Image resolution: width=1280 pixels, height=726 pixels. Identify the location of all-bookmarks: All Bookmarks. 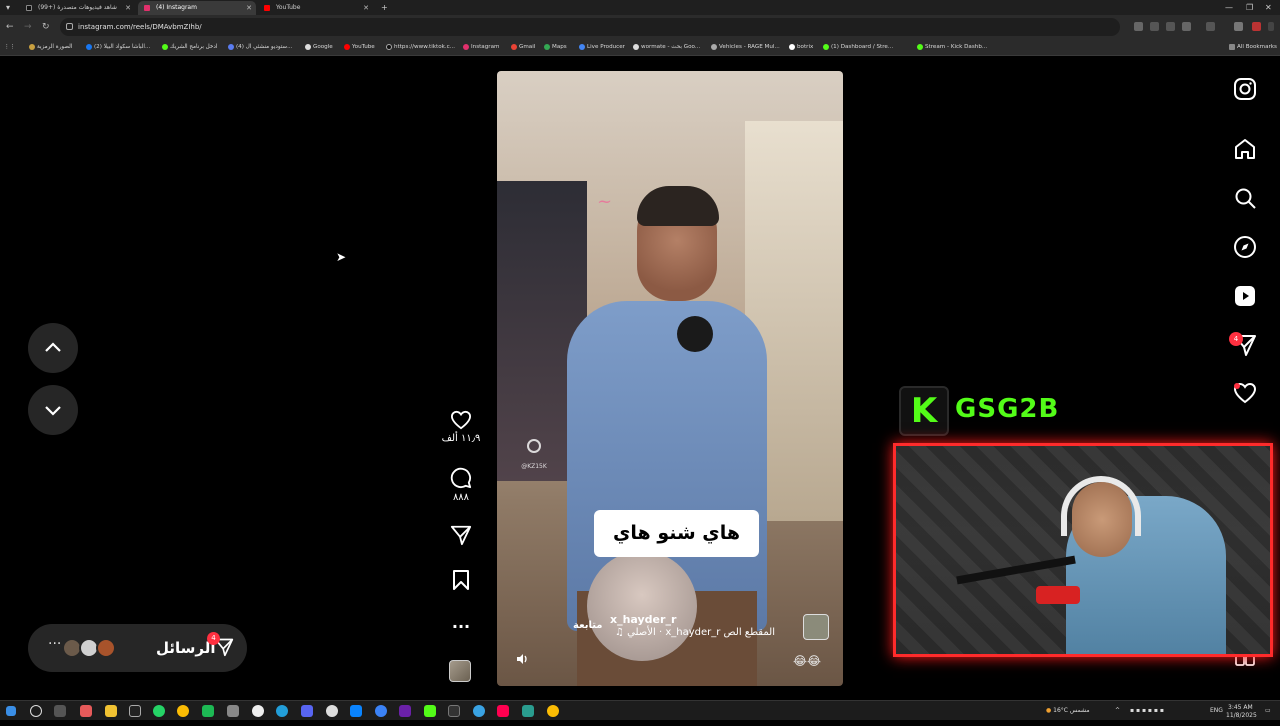
(1252, 47).